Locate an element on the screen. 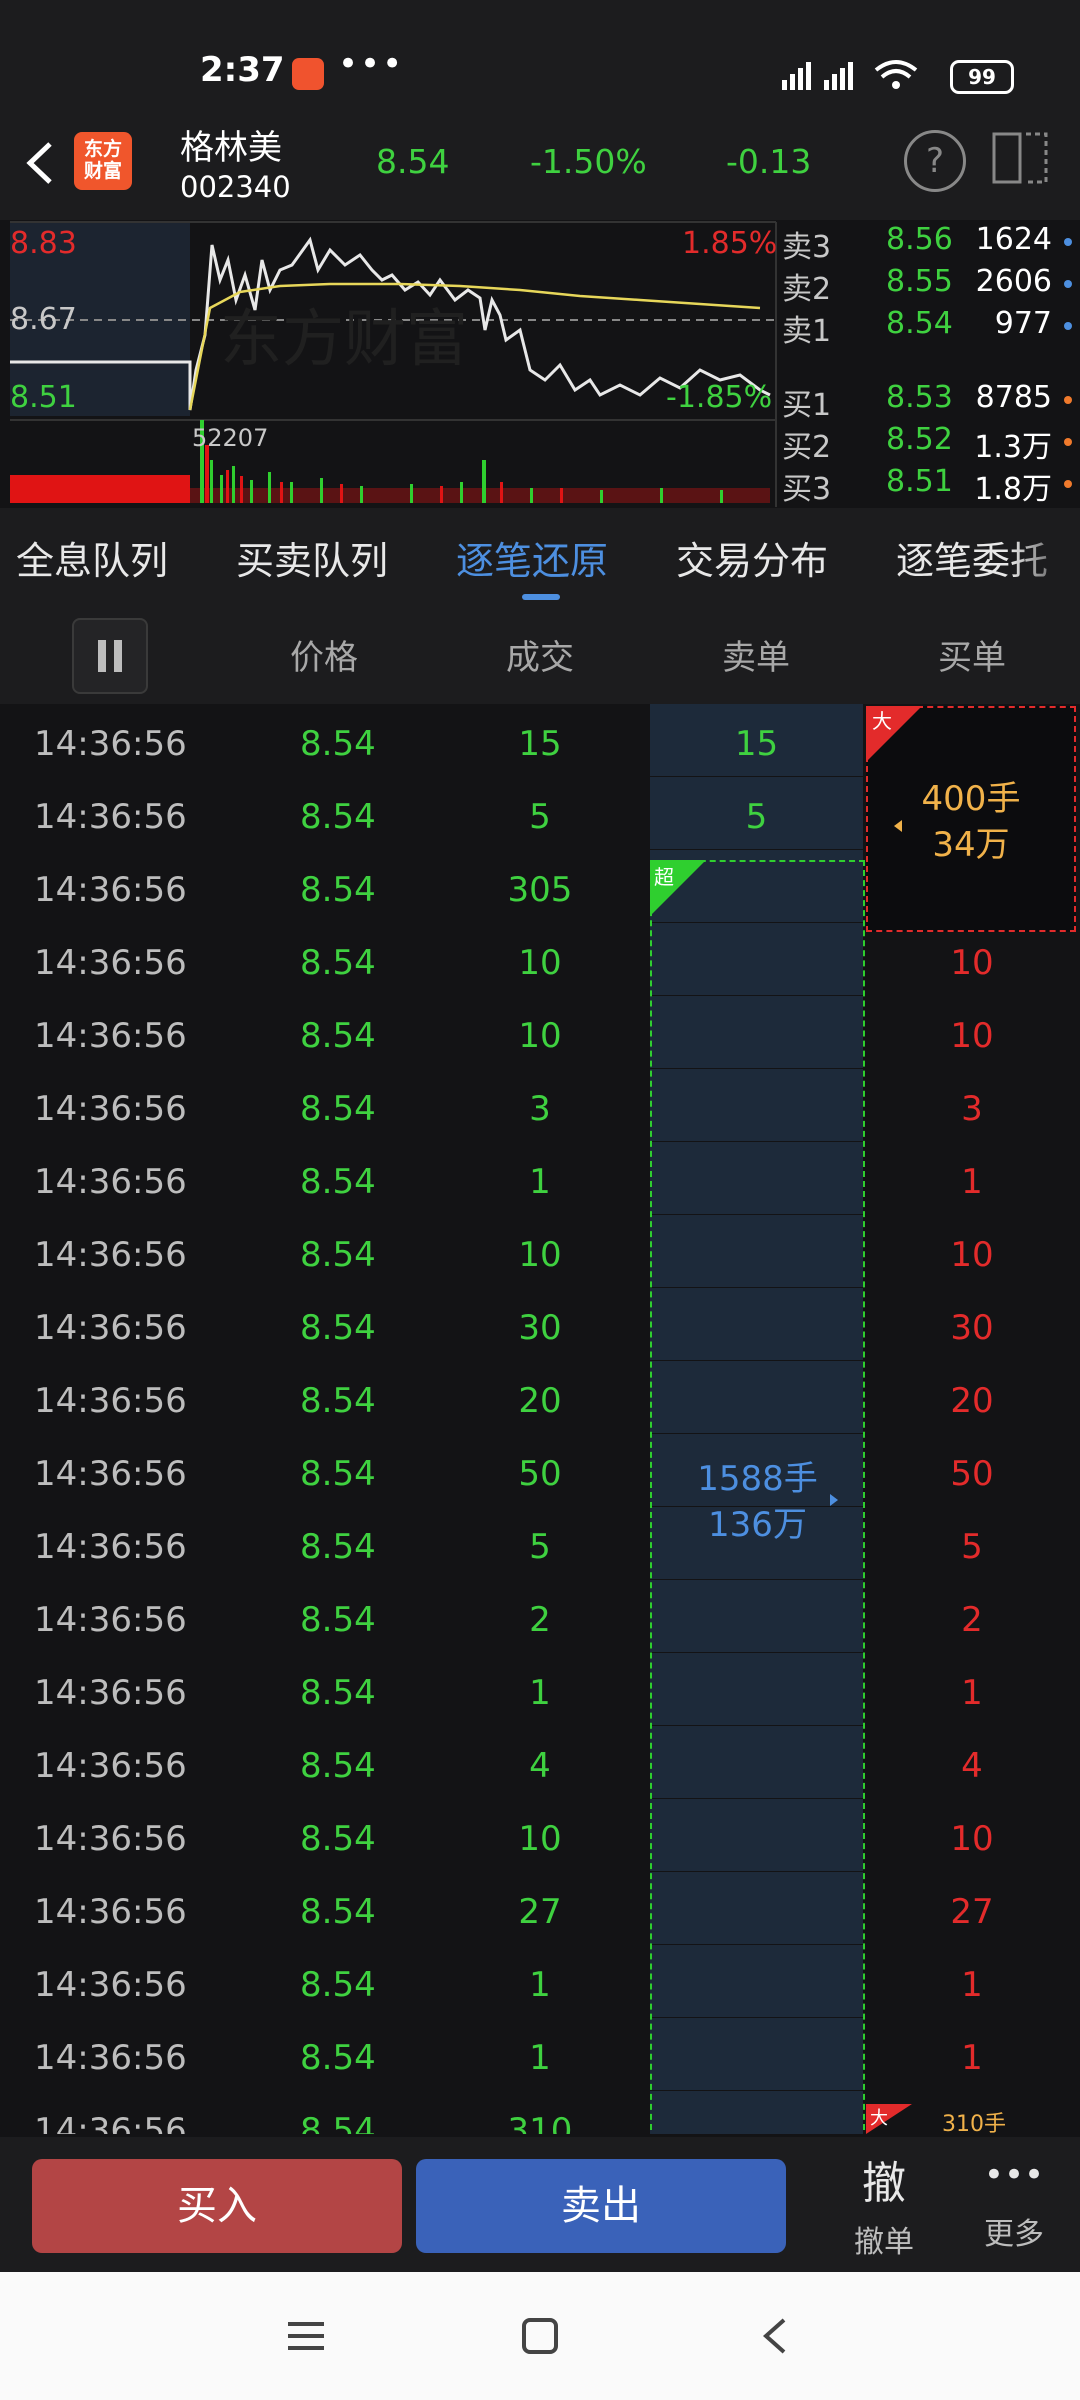 The image size is (1080, 2400). column-header-sell: 卖单 is located at coordinates (756, 658).